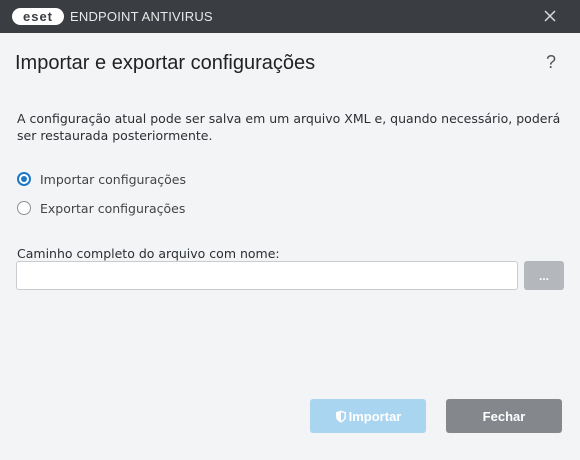 This screenshot has width=580, height=460. What do you see at coordinates (113, 179) in the screenshot?
I see `radio-label-import: Importar configurações` at bounding box center [113, 179].